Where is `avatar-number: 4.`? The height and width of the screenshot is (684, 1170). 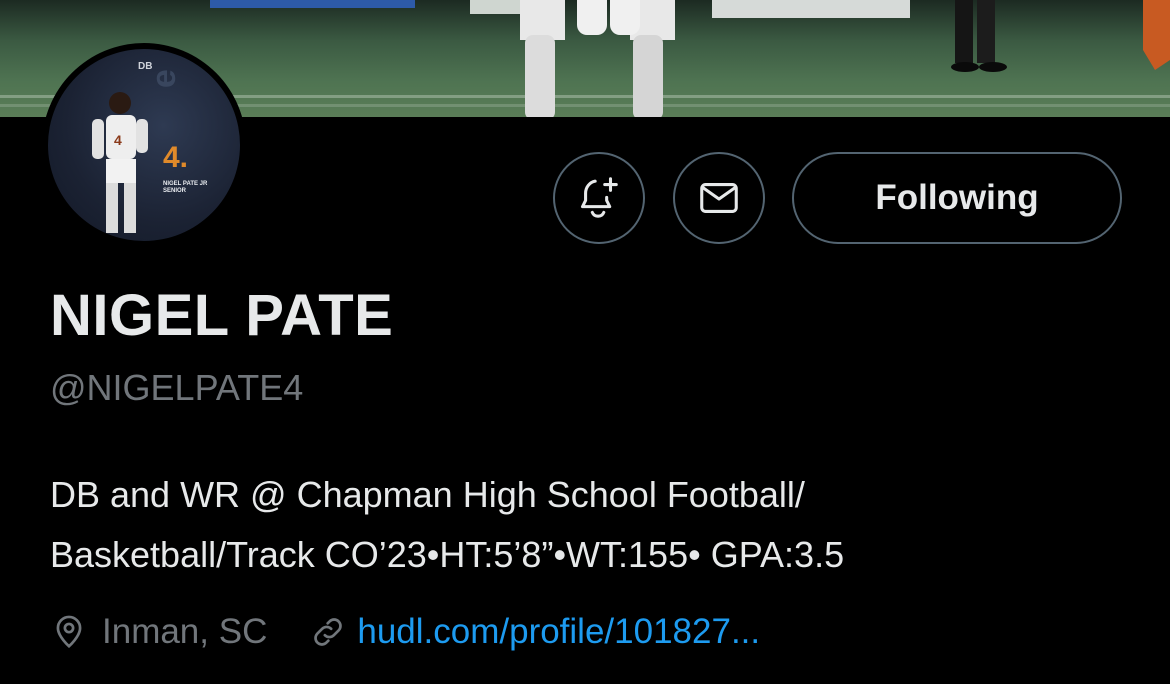 avatar-number: 4. is located at coordinates (176, 157).